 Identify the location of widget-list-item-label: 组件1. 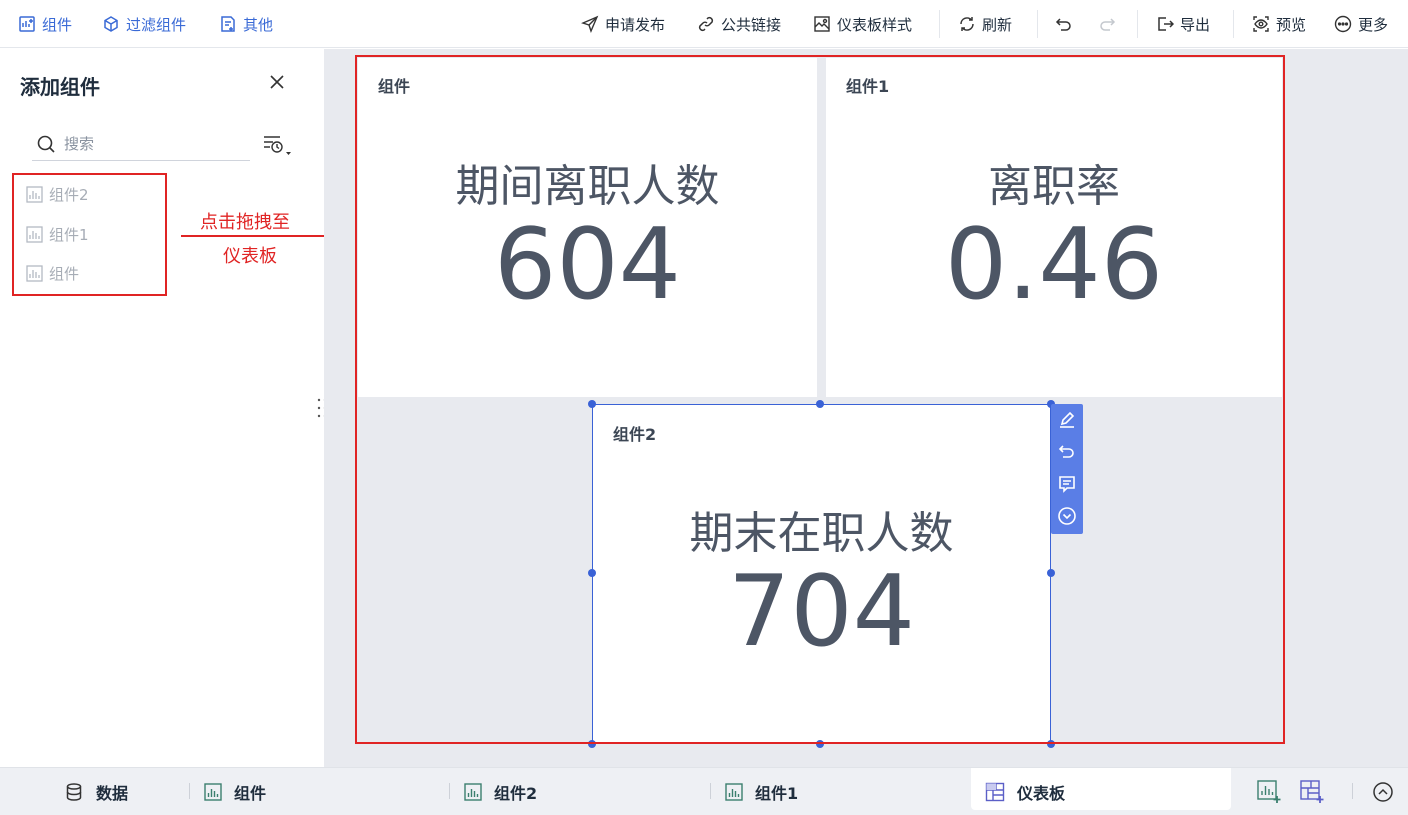
(69, 234).